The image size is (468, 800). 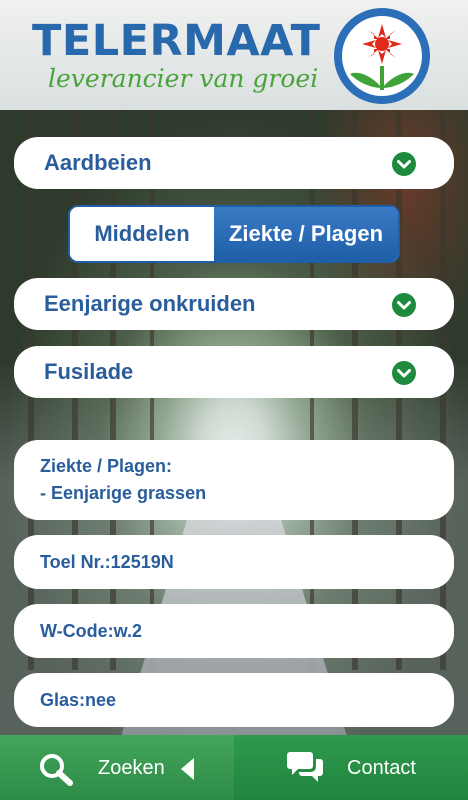 What do you see at coordinates (142, 234) in the screenshot?
I see `segment-middelen: Middelen` at bounding box center [142, 234].